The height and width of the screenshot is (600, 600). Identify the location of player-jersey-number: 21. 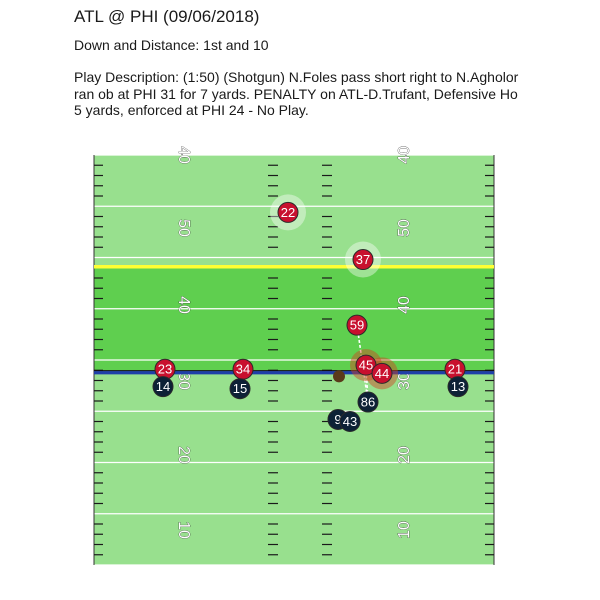
(455, 369).